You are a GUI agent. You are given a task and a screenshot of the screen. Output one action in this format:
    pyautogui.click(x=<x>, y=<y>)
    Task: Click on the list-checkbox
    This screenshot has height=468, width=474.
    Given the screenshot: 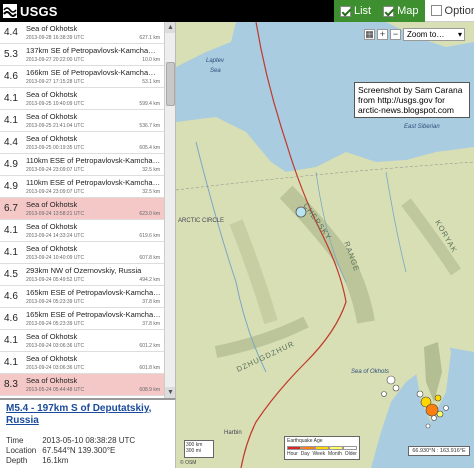 What is the action you would take?
    pyautogui.click(x=345, y=11)
    